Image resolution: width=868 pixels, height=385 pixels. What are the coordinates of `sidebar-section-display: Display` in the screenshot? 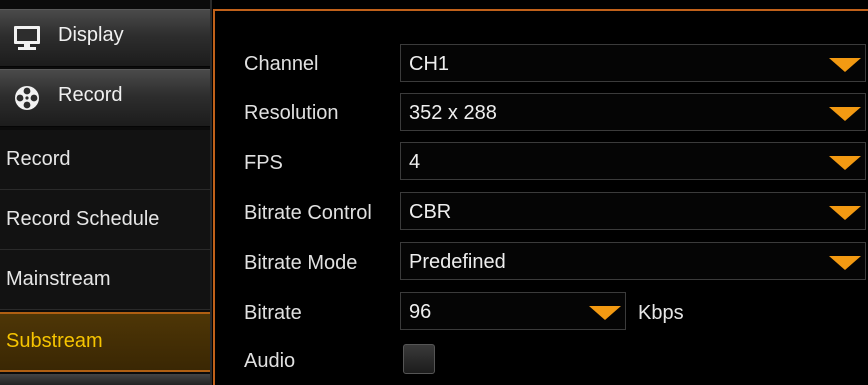 It's located at (106, 38).